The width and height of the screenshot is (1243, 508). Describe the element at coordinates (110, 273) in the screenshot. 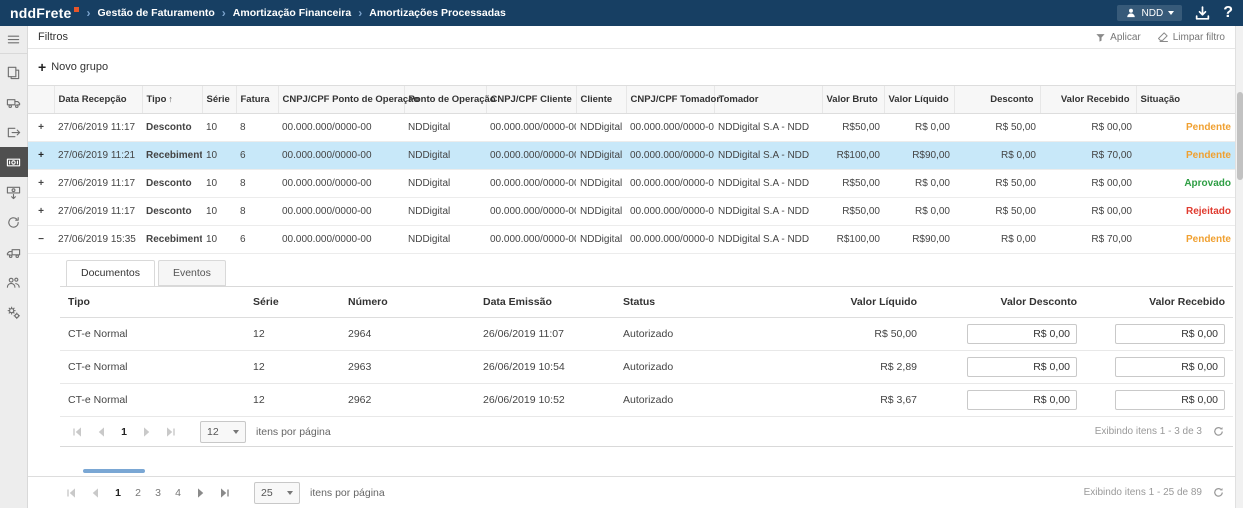

I see `detail-tab: Documentos` at that location.